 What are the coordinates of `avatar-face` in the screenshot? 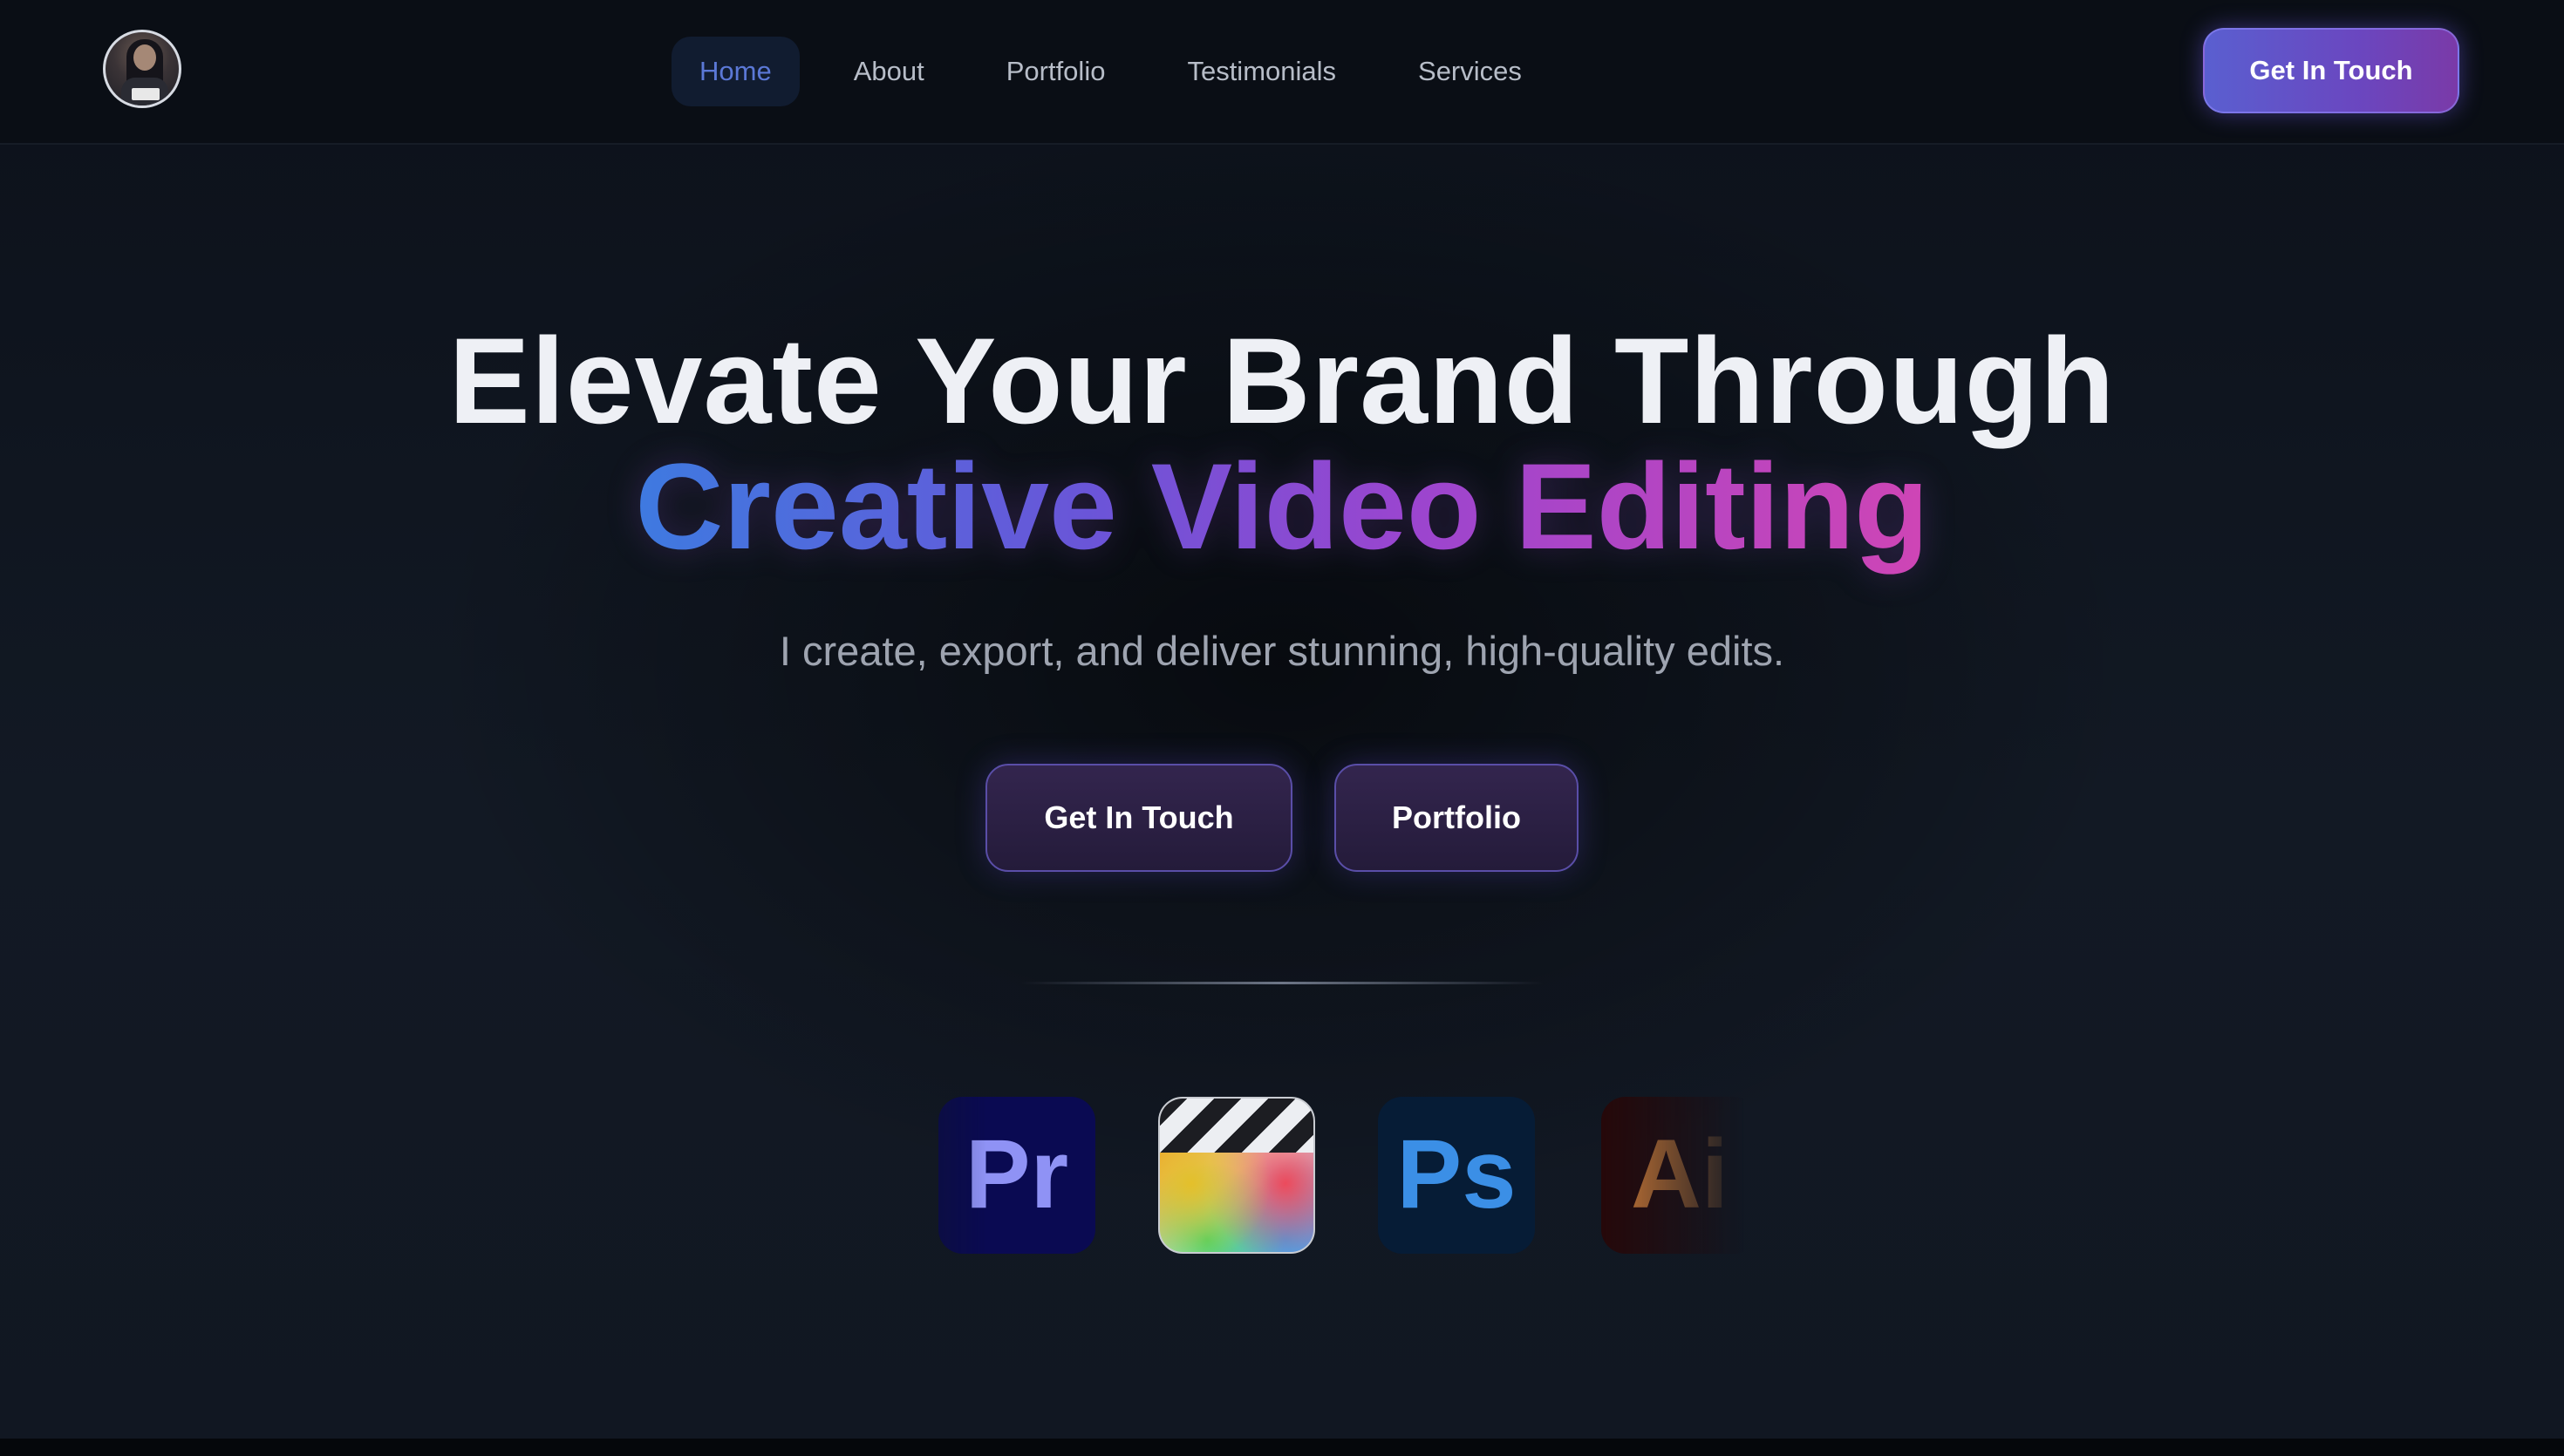 It's located at (144, 57).